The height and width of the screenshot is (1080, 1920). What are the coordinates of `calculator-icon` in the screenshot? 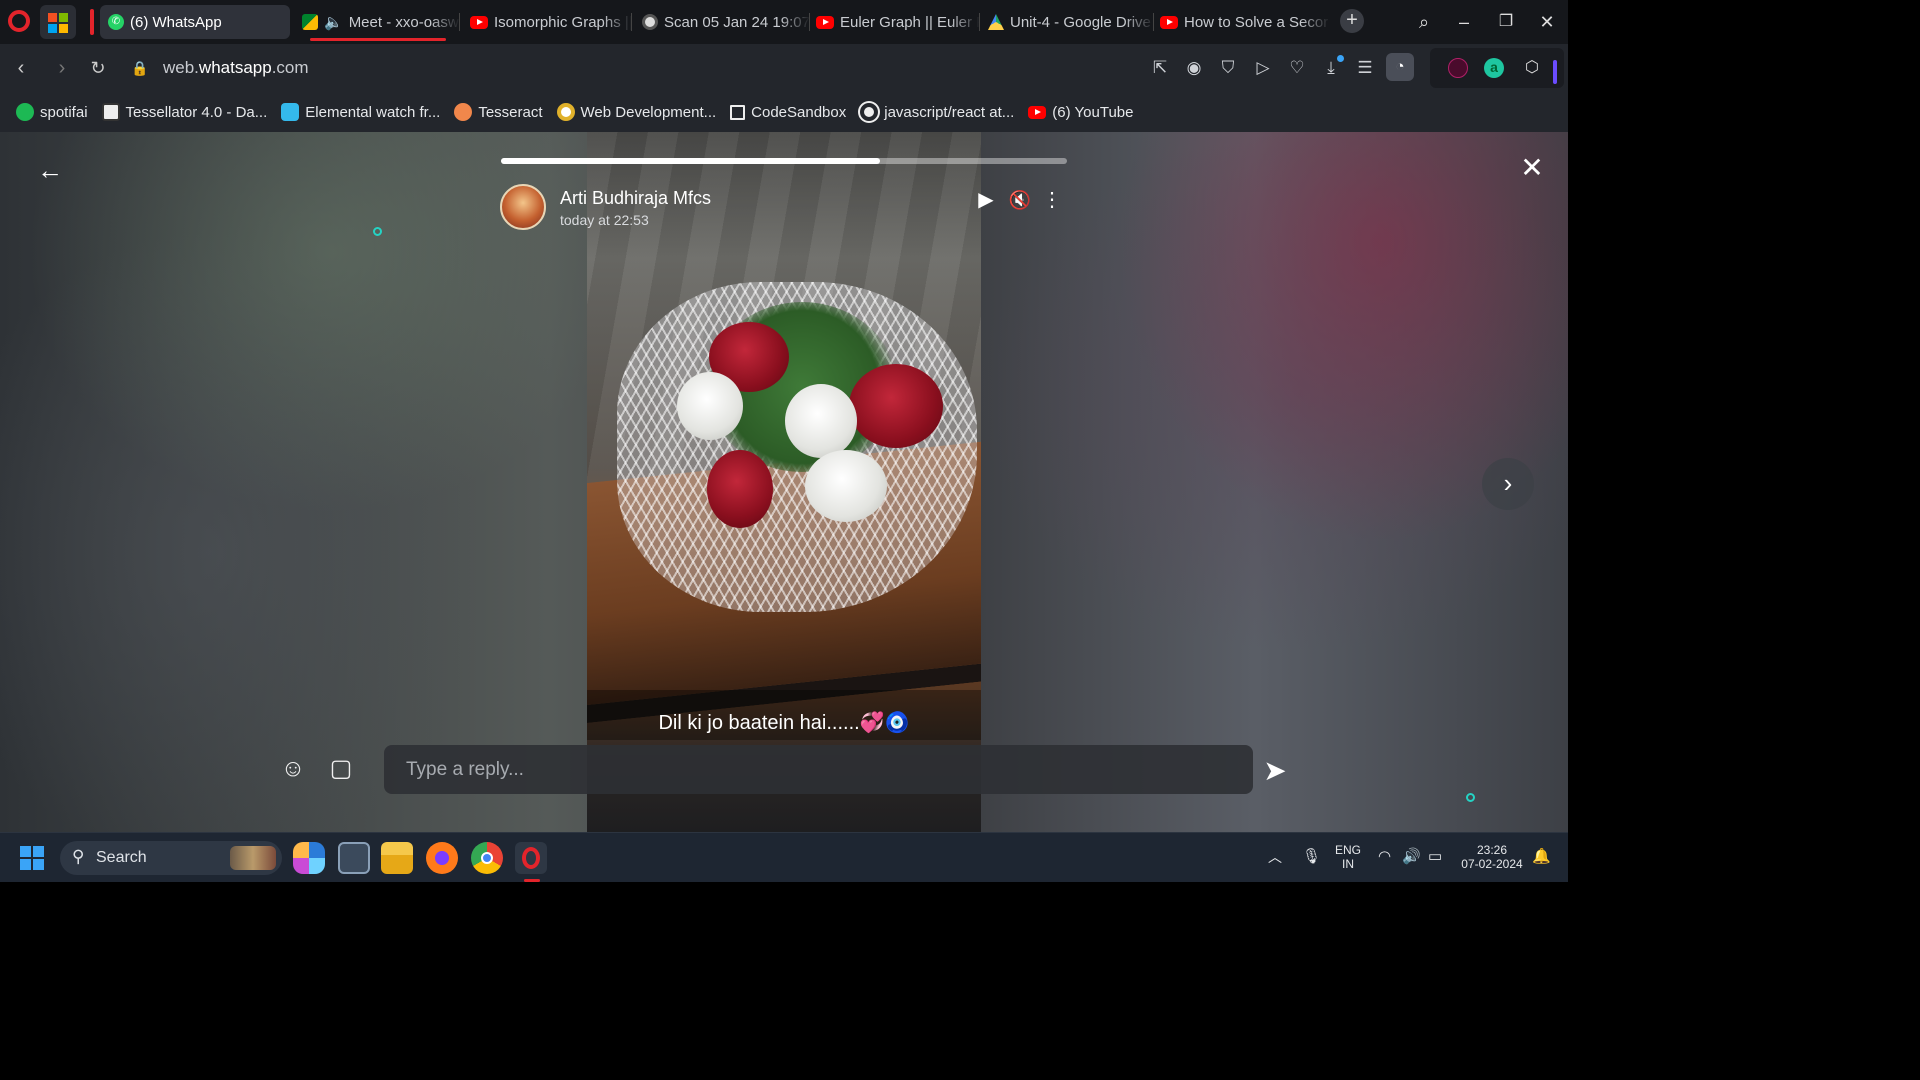 It's located at (354, 858).